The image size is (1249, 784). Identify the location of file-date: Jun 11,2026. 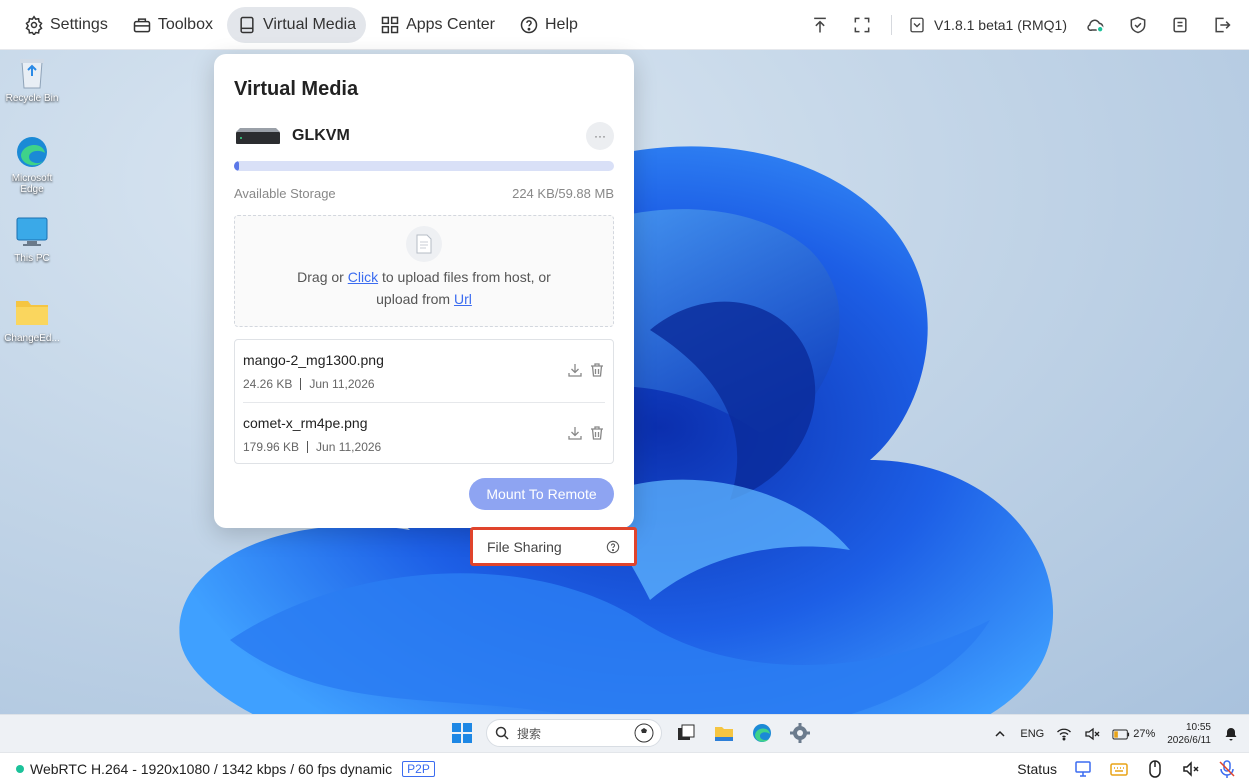
(342, 384).